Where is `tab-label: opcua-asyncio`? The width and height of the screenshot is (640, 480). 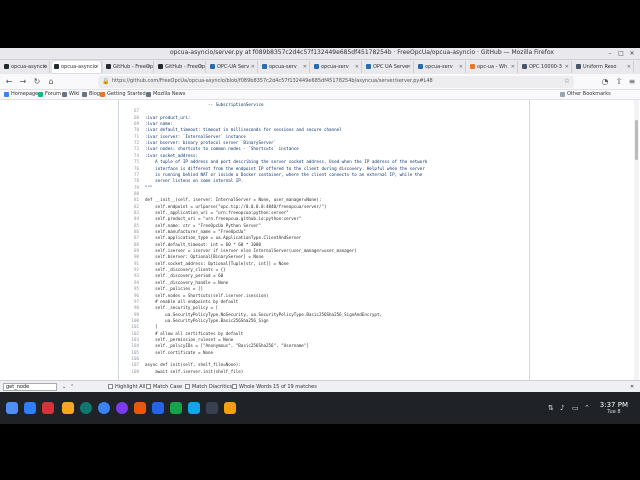 tab-label: opcua-asyncio is located at coordinates (79, 67).